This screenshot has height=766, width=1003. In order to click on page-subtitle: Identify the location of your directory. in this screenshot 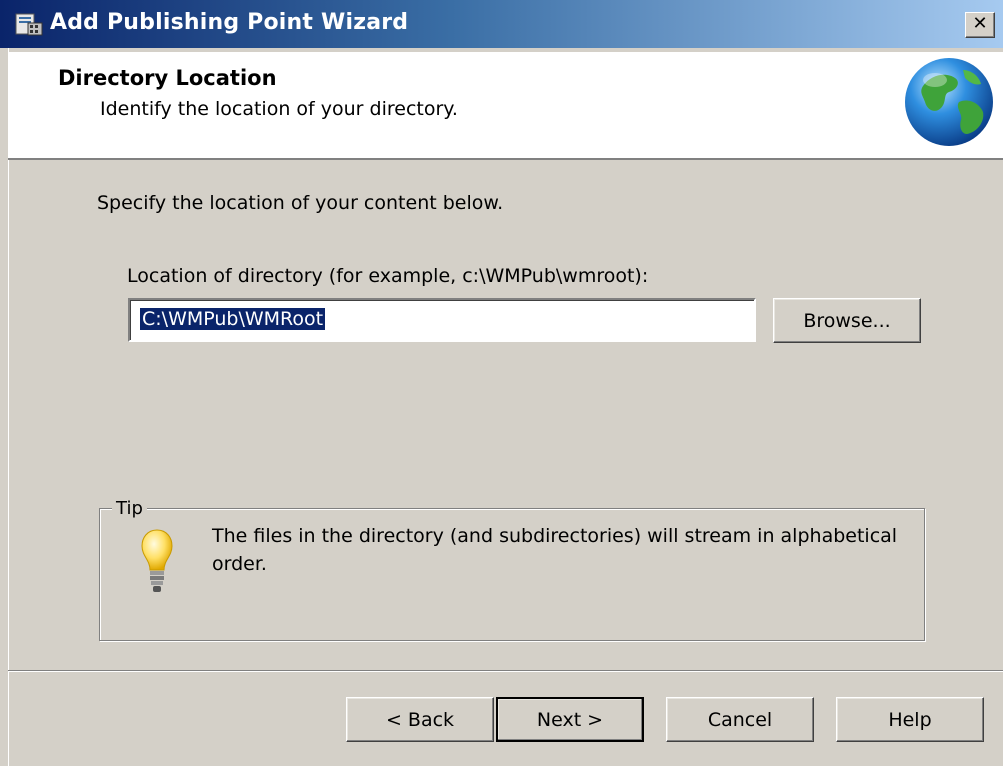, I will do `click(279, 109)`.